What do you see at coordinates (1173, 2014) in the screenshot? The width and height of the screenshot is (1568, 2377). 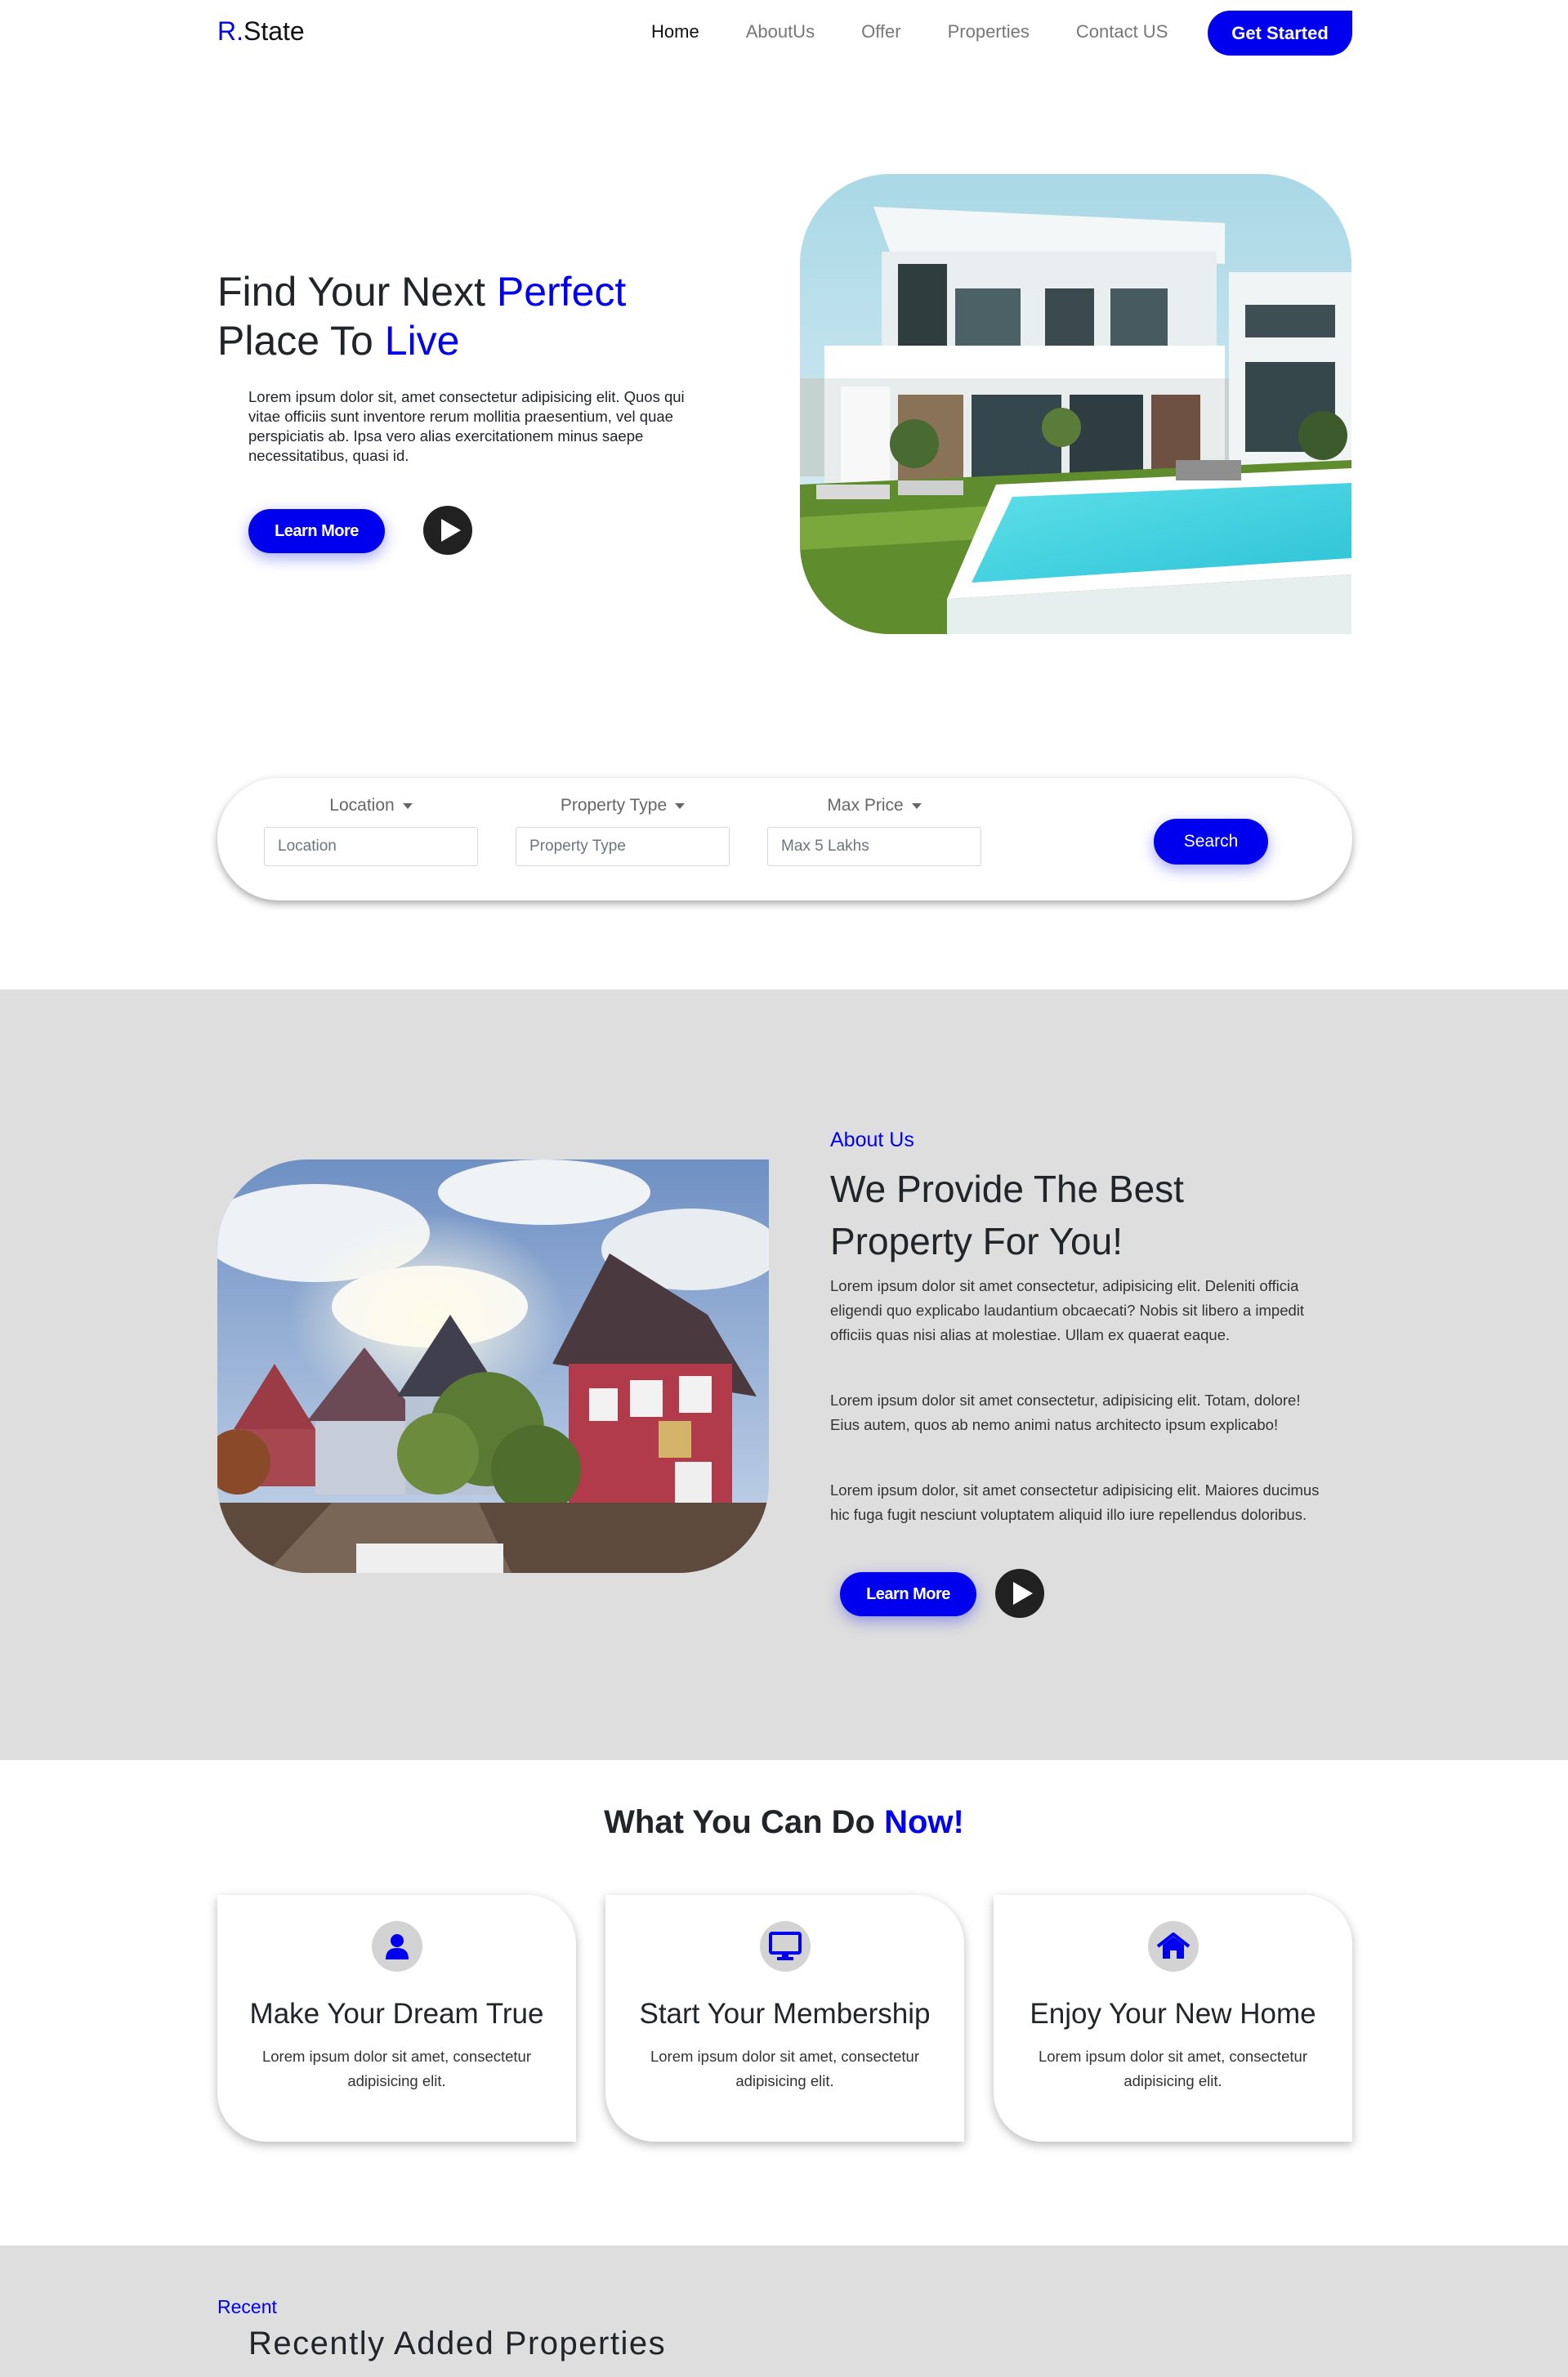 I see `service-card-title: Enjoy Your New Home` at bounding box center [1173, 2014].